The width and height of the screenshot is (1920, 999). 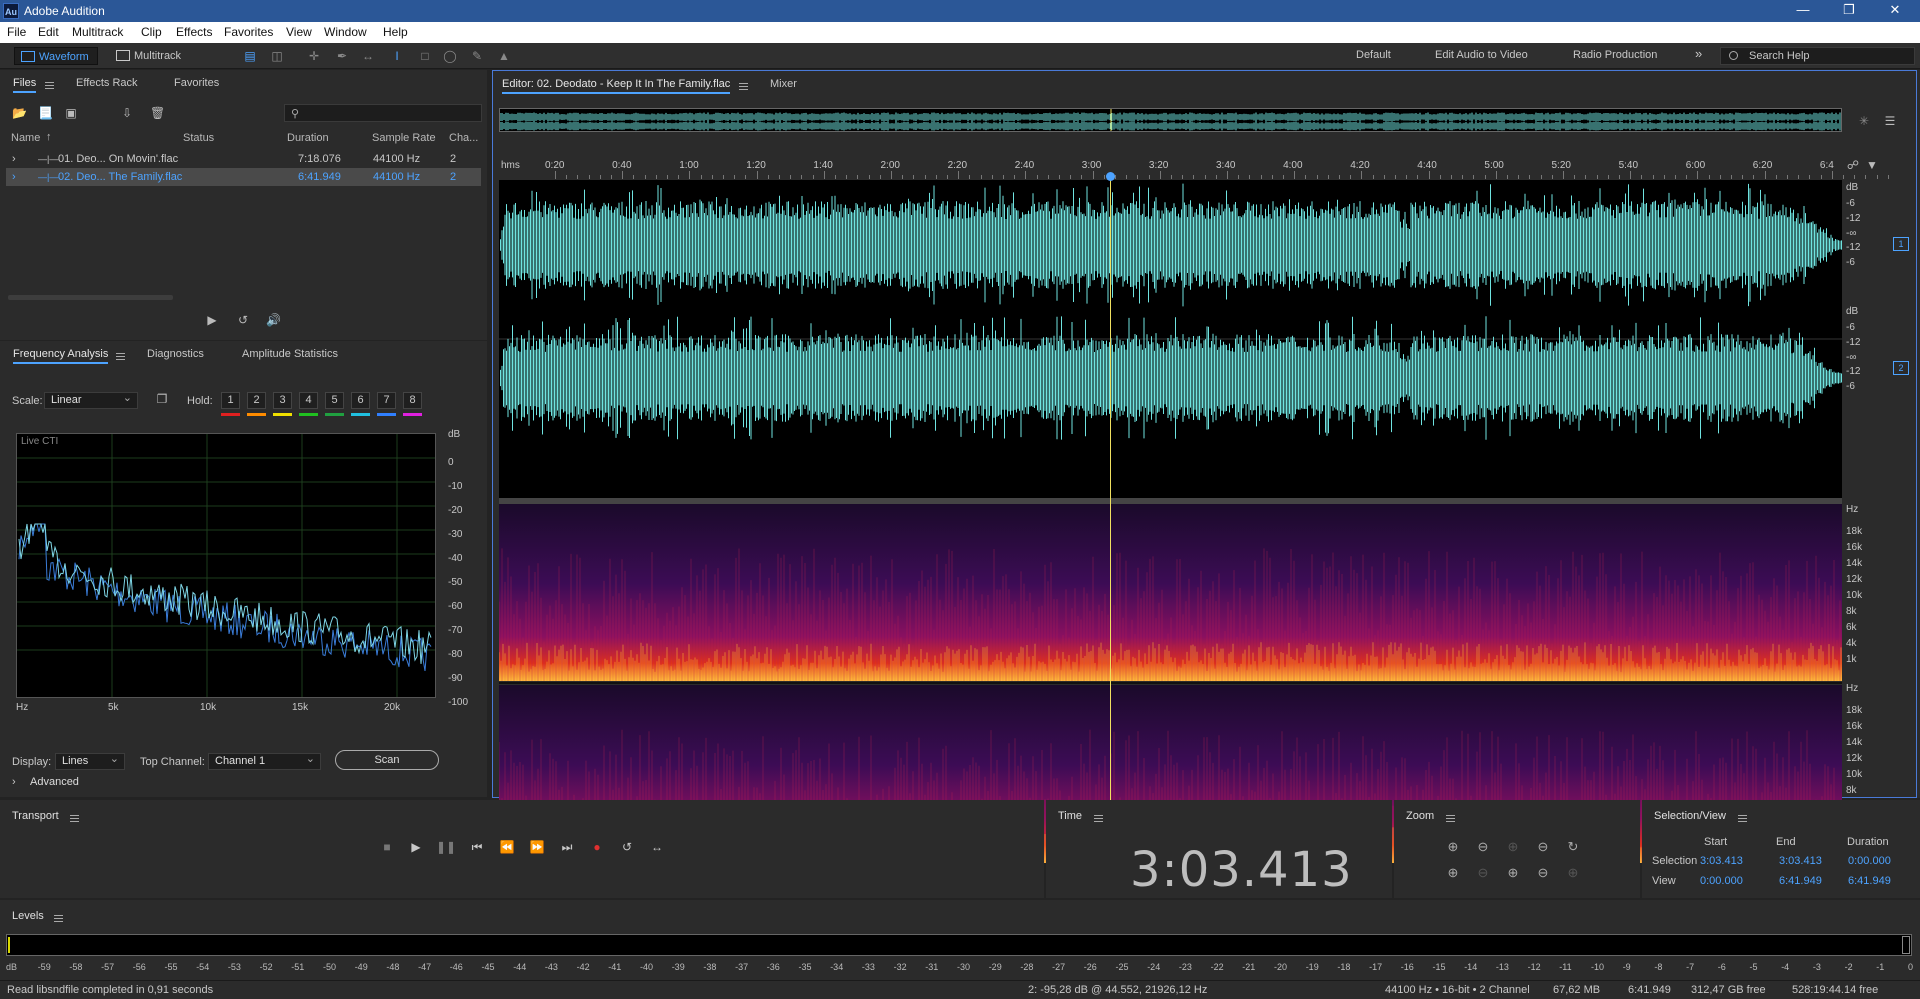 I want to click on tab-frequency-analysis: Frequency Analysis, so click(x=61, y=356).